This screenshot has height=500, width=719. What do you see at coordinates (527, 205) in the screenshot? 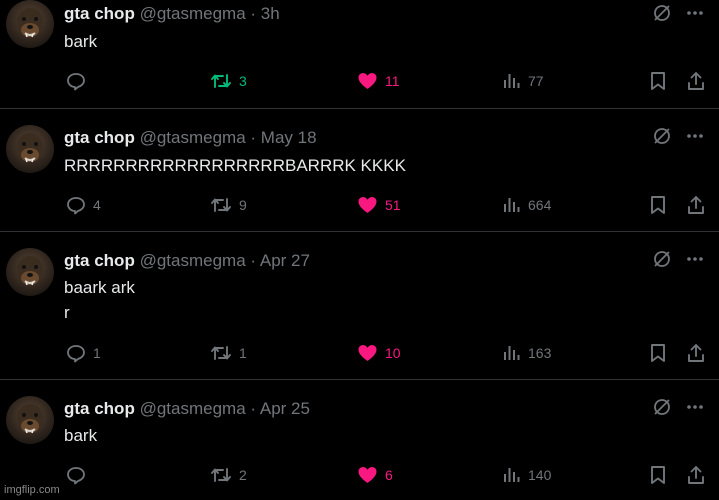
I see `views-button: 664` at bounding box center [527, 205].